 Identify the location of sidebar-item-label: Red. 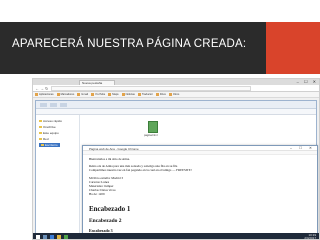
(46, 139).